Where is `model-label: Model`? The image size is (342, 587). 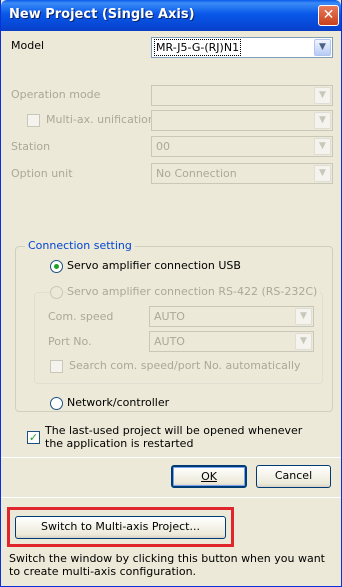 model-label: Model is located at coordinates (28, 45).